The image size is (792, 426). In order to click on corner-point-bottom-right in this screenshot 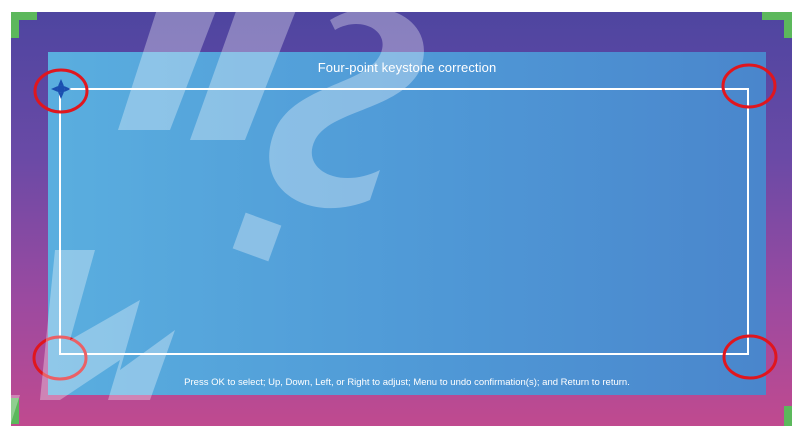, I will do `click(750, 357)`.